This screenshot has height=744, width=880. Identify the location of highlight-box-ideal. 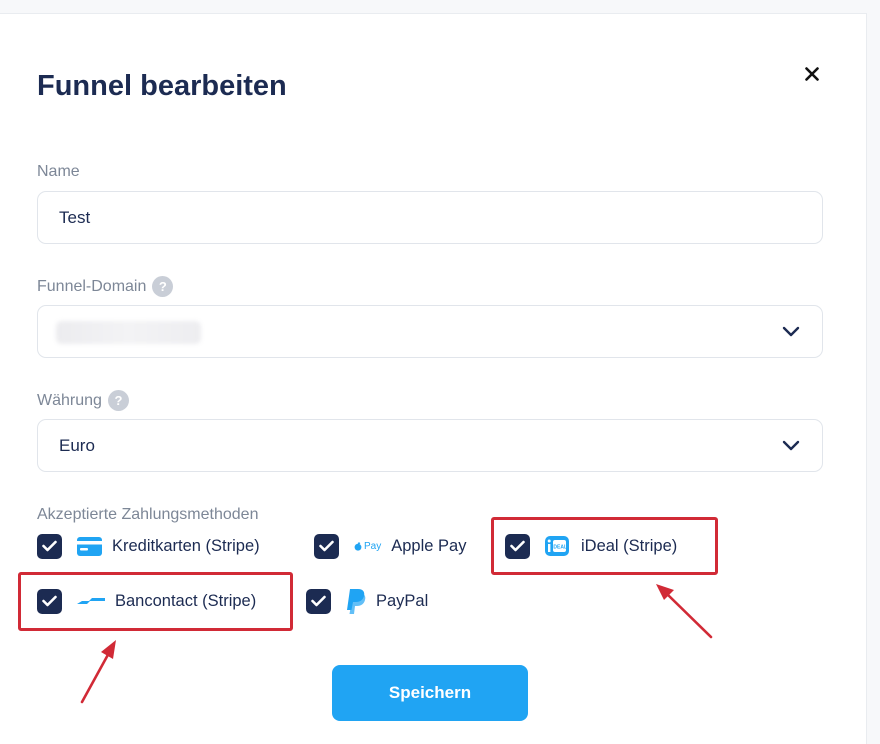
(604, 546).